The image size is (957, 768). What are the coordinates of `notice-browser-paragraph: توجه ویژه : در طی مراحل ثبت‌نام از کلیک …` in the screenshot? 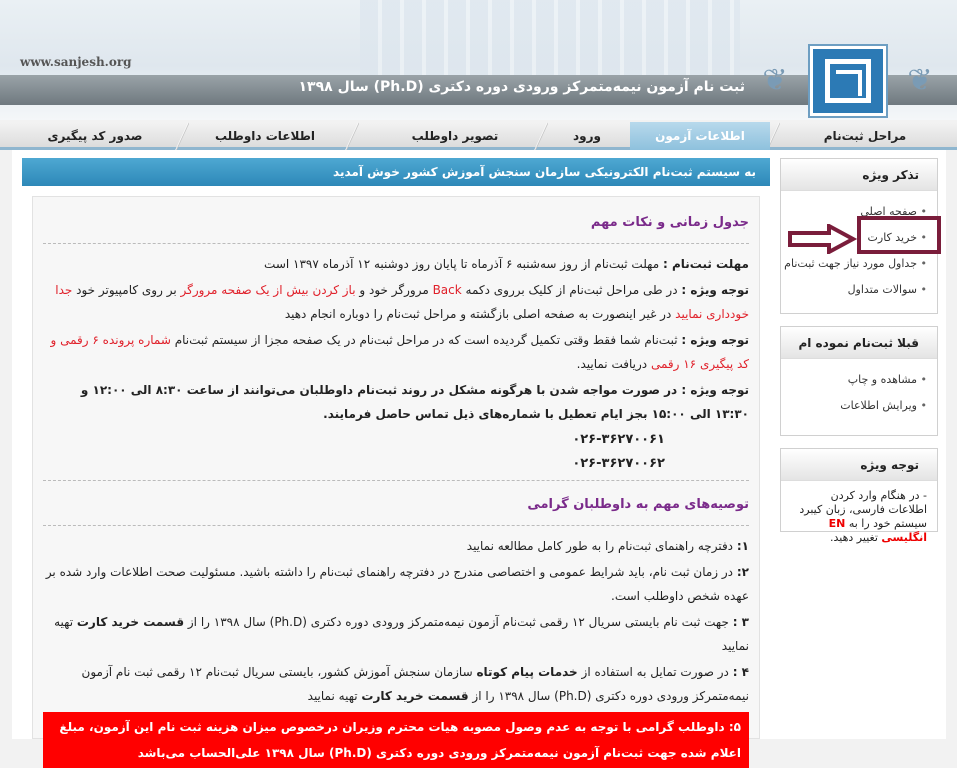 It's located at (402, 302).